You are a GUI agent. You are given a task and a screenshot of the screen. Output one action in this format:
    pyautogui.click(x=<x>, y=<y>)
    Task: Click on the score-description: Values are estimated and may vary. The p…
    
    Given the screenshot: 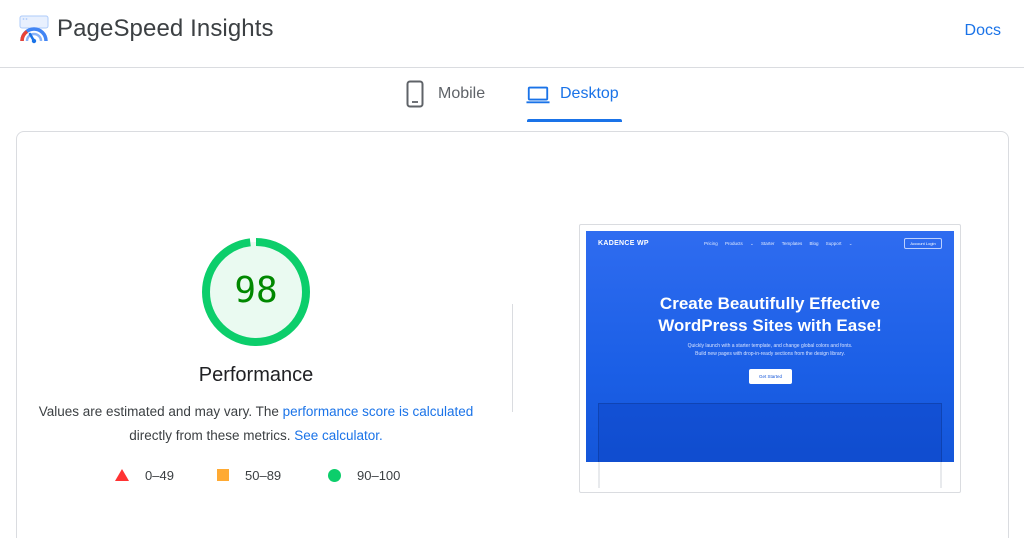 What is the action you would take?
    pyautogui.click(x=256, y=424)
    